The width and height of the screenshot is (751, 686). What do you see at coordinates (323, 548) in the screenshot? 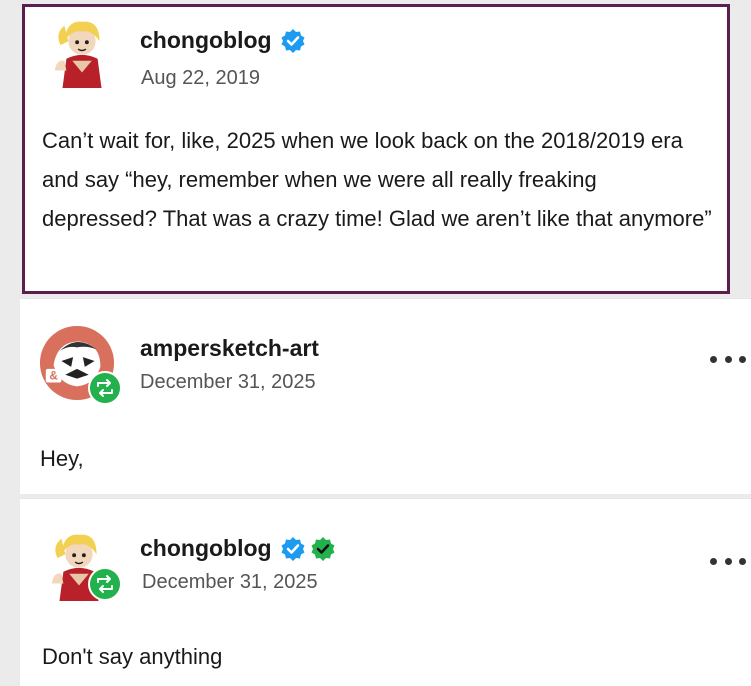
I see `verified-green-badge-icon` at bounding box center [323, 548].